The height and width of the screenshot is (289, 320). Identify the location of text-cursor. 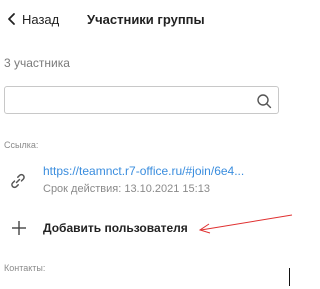
(289, 277).